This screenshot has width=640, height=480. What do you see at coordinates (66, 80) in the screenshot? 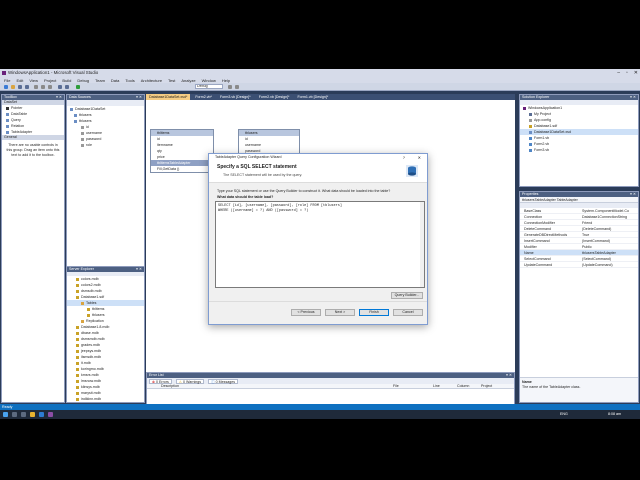
I see `menu-build: Build` at bounding box center [66, 80].